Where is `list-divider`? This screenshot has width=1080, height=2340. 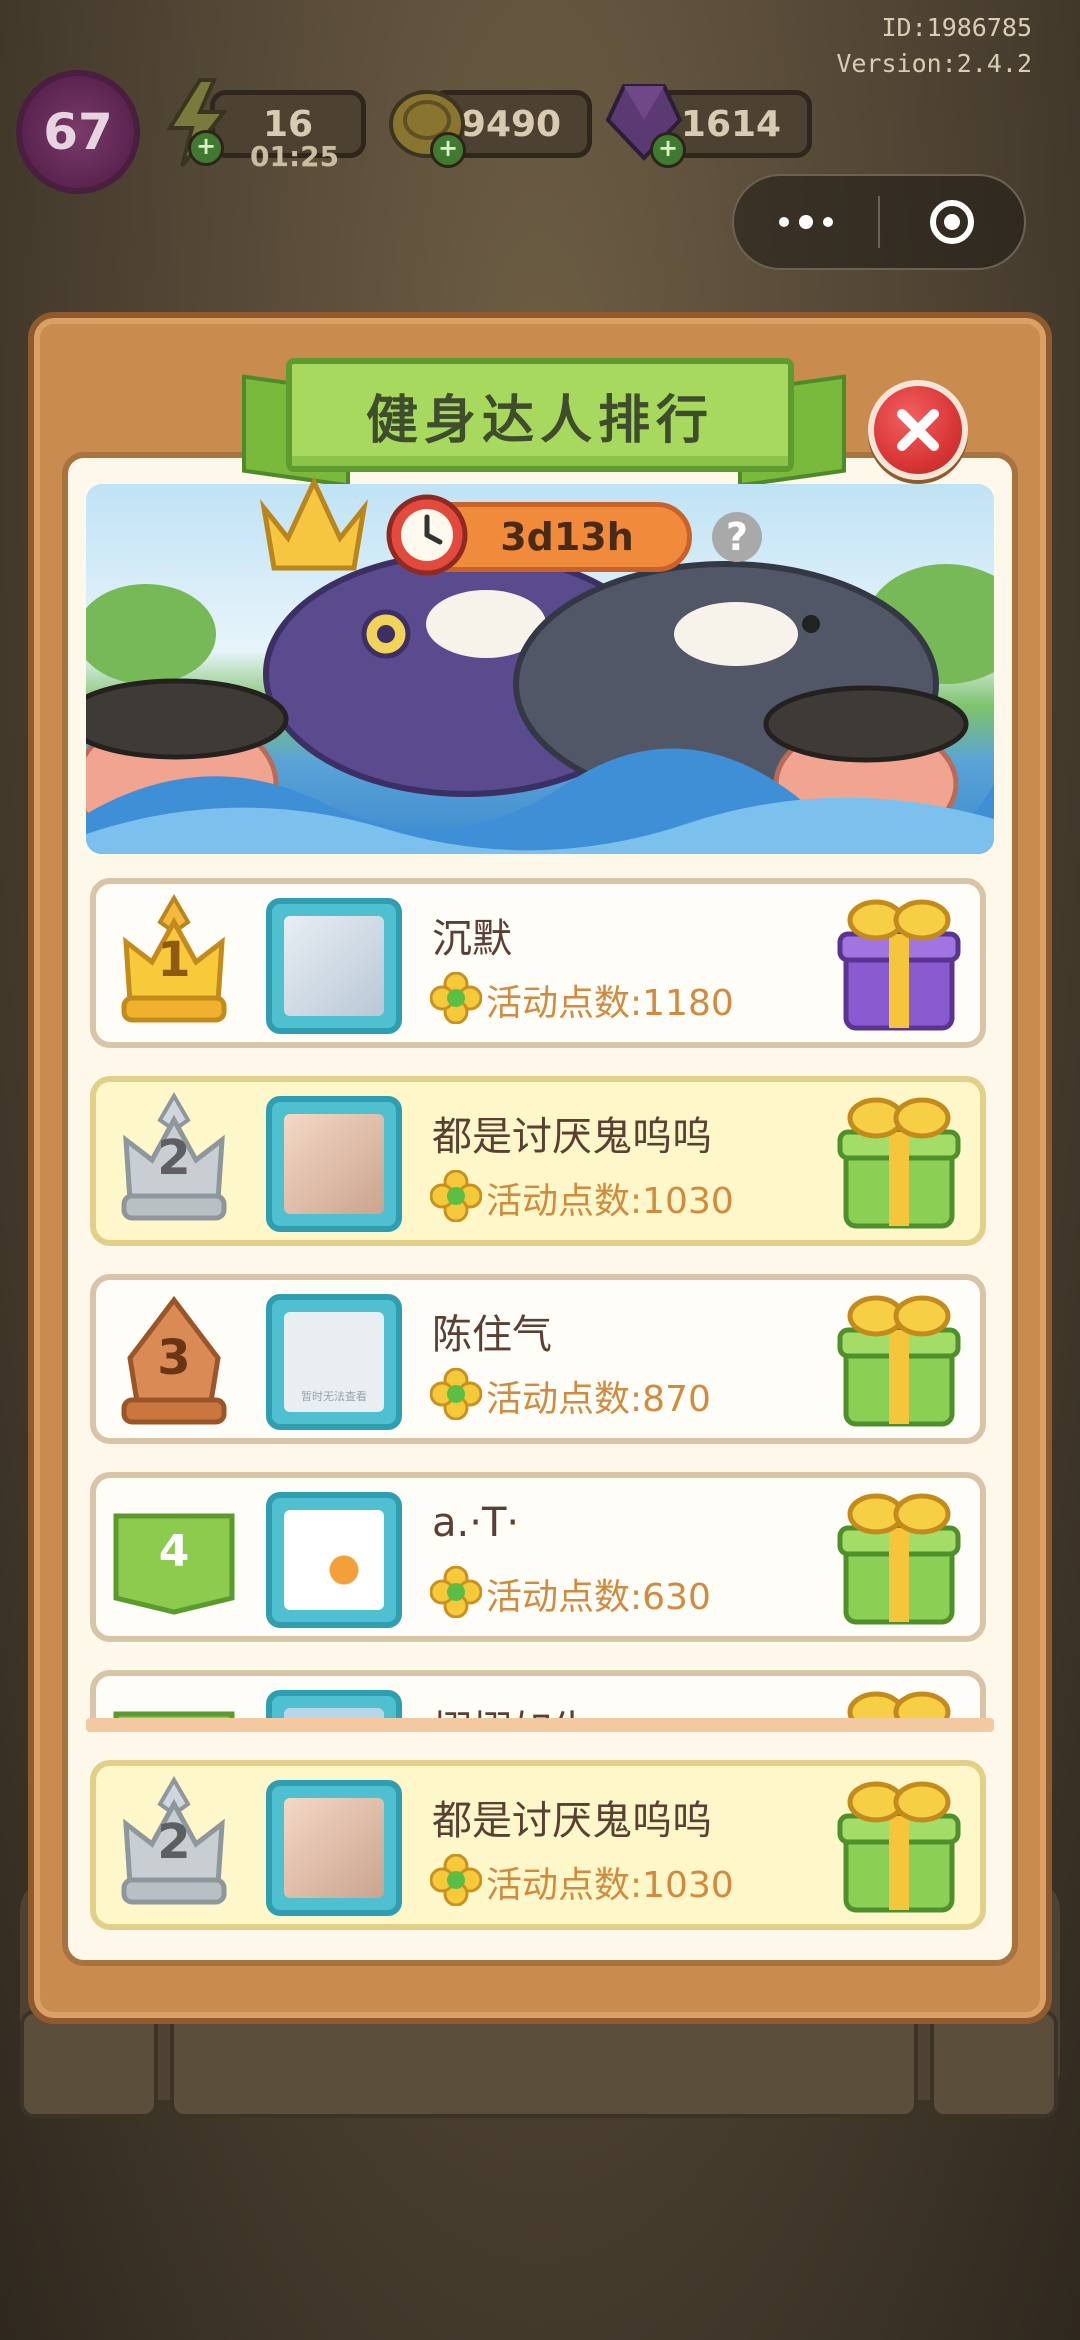 list-divider is located at coordinates (540, 1725).